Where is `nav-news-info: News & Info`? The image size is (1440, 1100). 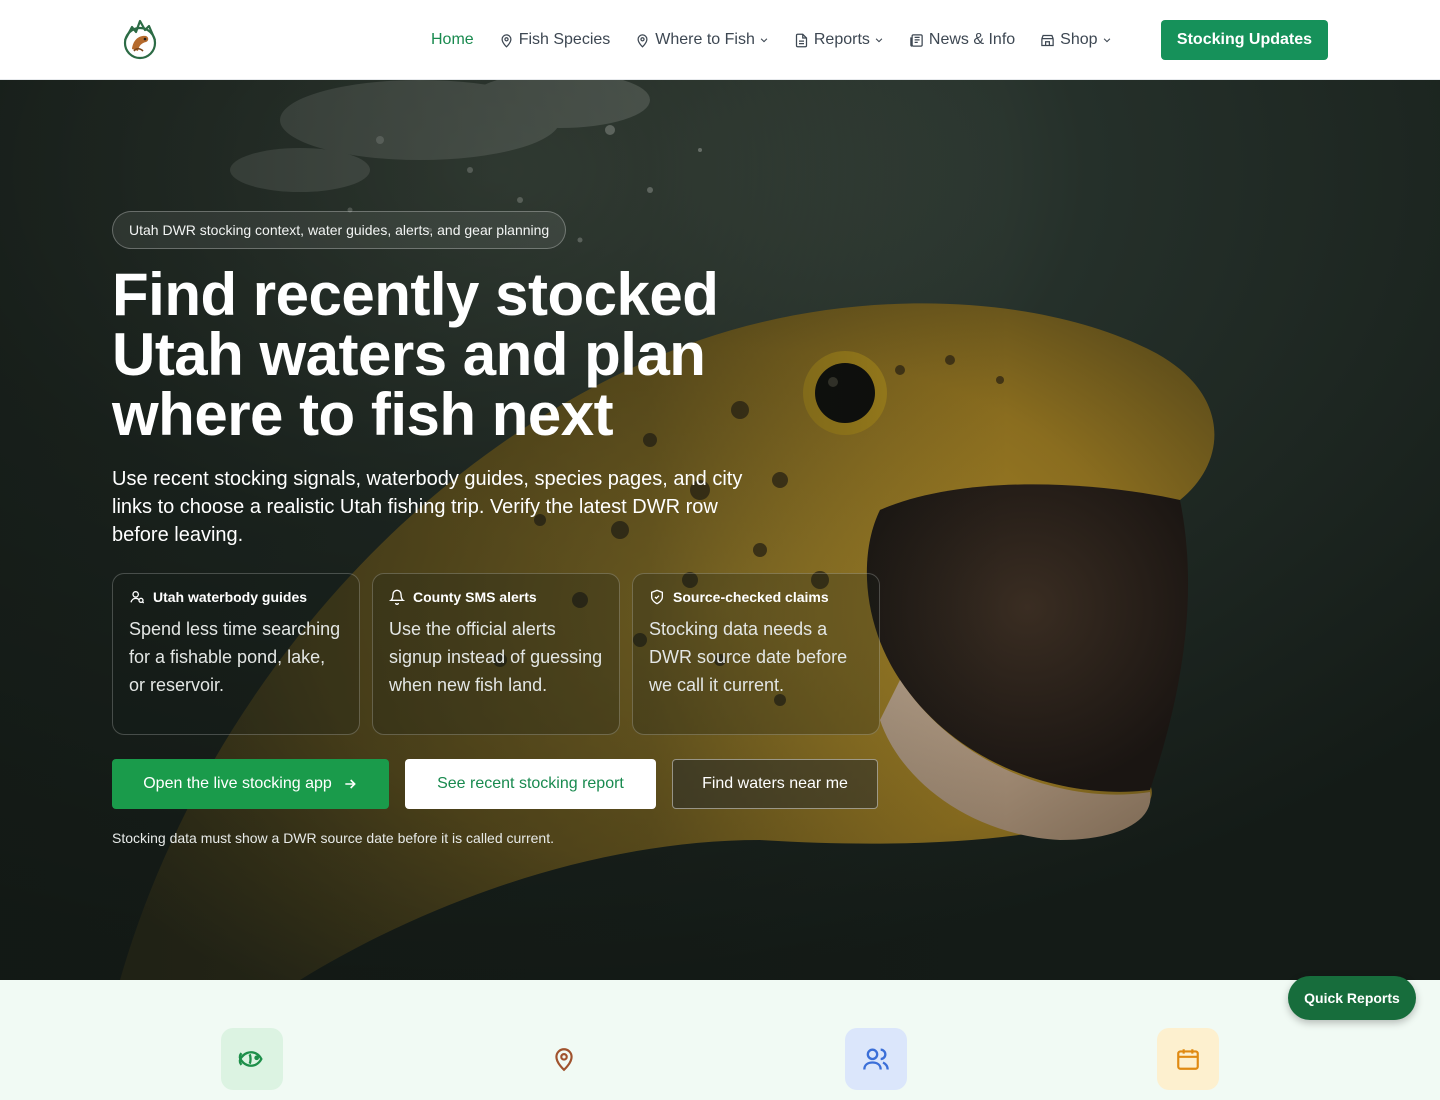
nav-news-info: News & Info is located at coordinates (962, 40).